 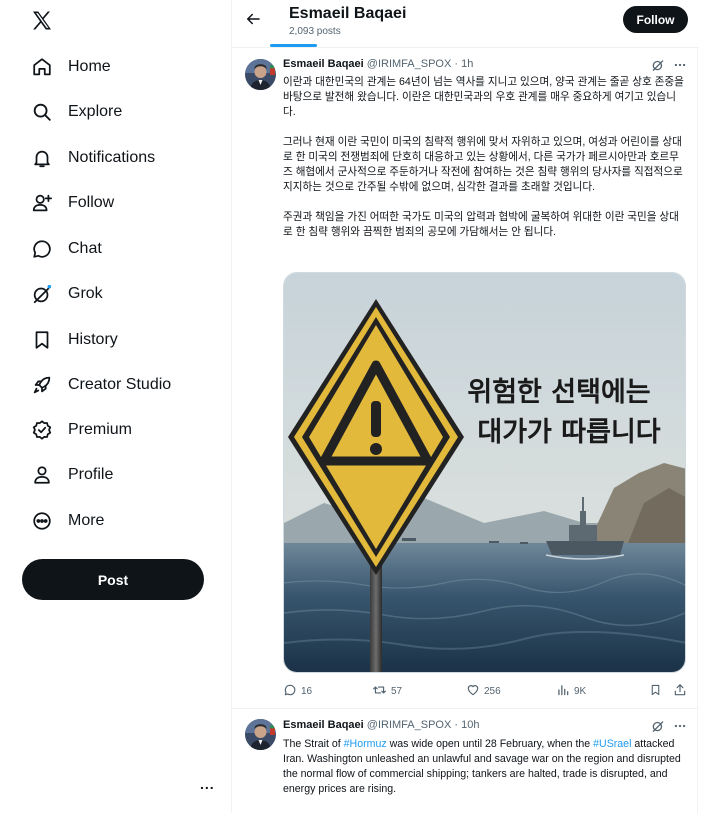 I want to click on x-logo-icon, so click(x=43, y=22).